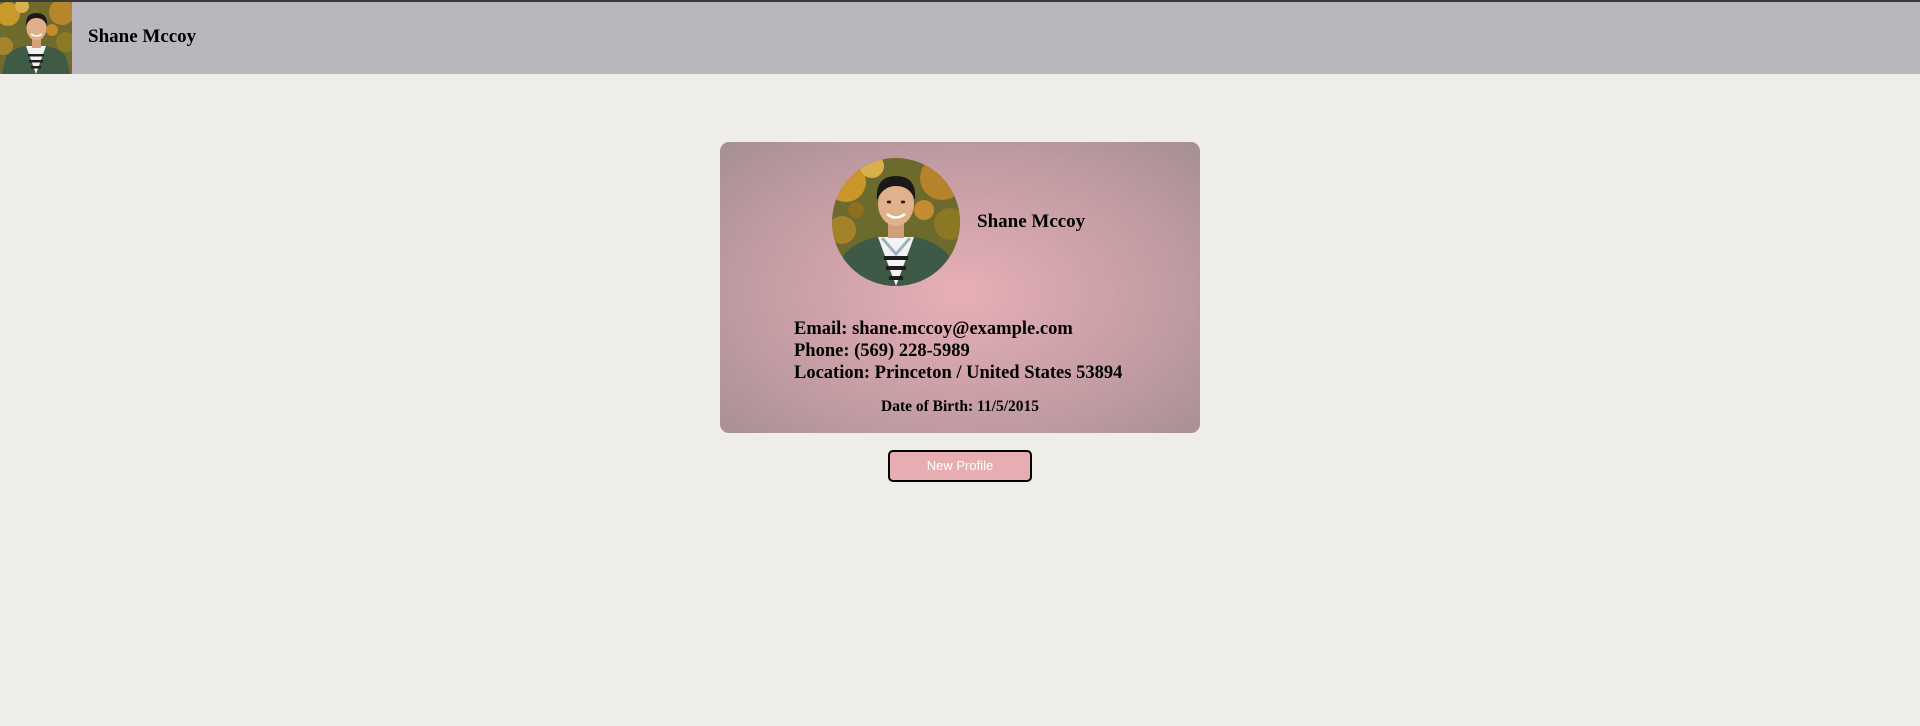 Image resolution: width=1920 pixels, height=726 pixels. I want to click on header-avatar, so click(36, 38).